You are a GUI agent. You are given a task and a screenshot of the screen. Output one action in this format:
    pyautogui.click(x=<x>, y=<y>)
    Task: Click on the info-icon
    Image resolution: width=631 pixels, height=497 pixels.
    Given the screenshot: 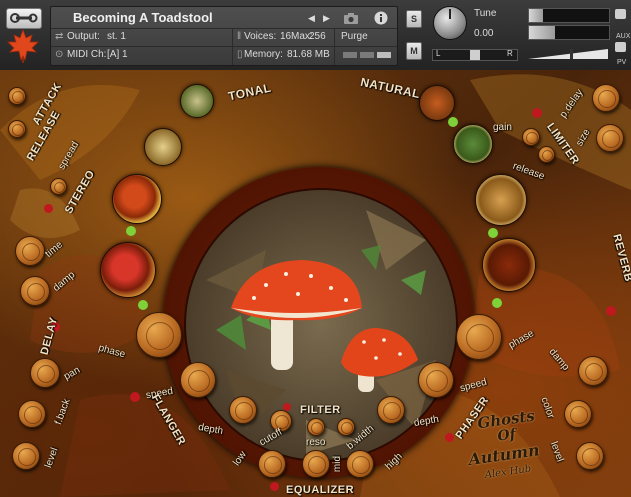 What is the action you would take?
    pyautogui.click(x=381, y=18)
    